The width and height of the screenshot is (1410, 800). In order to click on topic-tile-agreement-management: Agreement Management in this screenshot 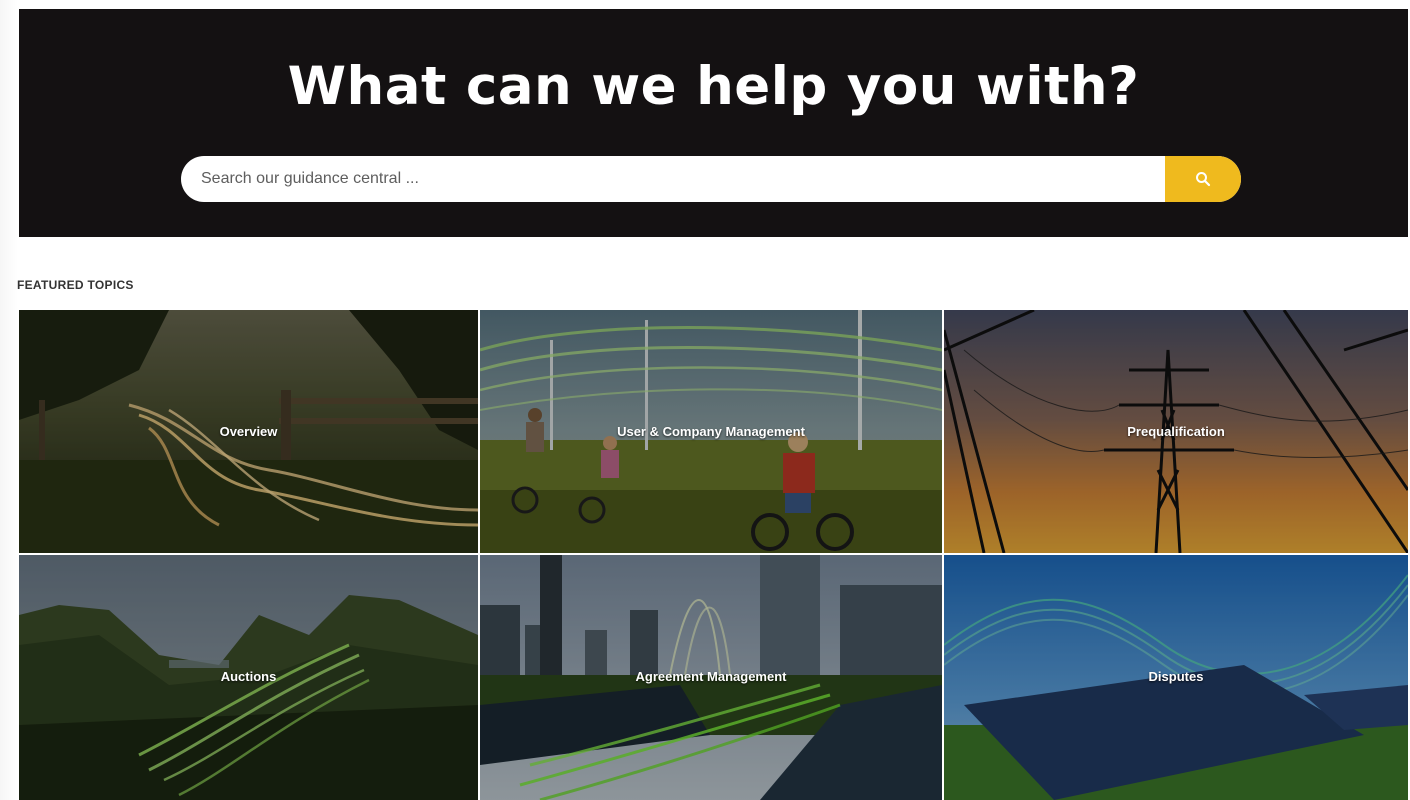, I will do `click(711, 677)`.